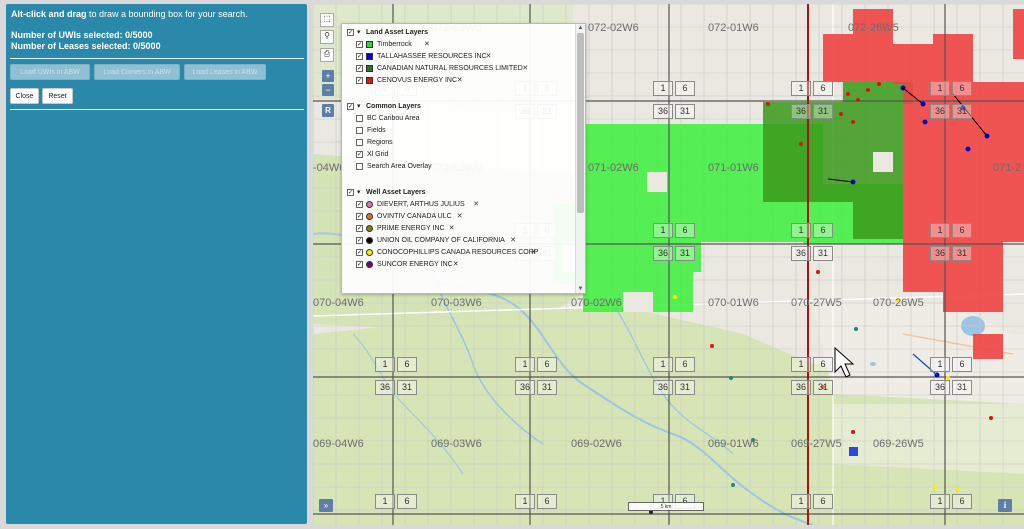 The image size is (1024, 529). Describe the element at coordinates (1005, 505) in the screenshot. I see `info-button: i` at that location.